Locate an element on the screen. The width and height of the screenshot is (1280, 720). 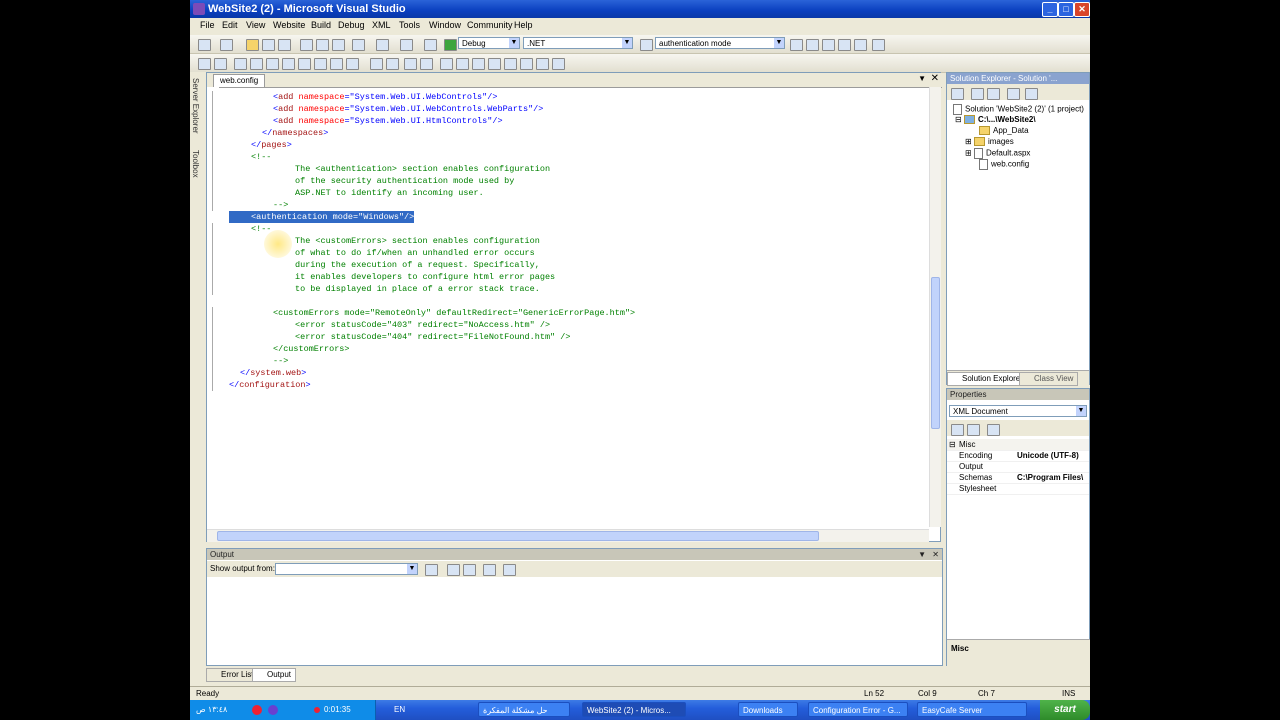
start-debugging-icon is located at coordinates (450, 45).